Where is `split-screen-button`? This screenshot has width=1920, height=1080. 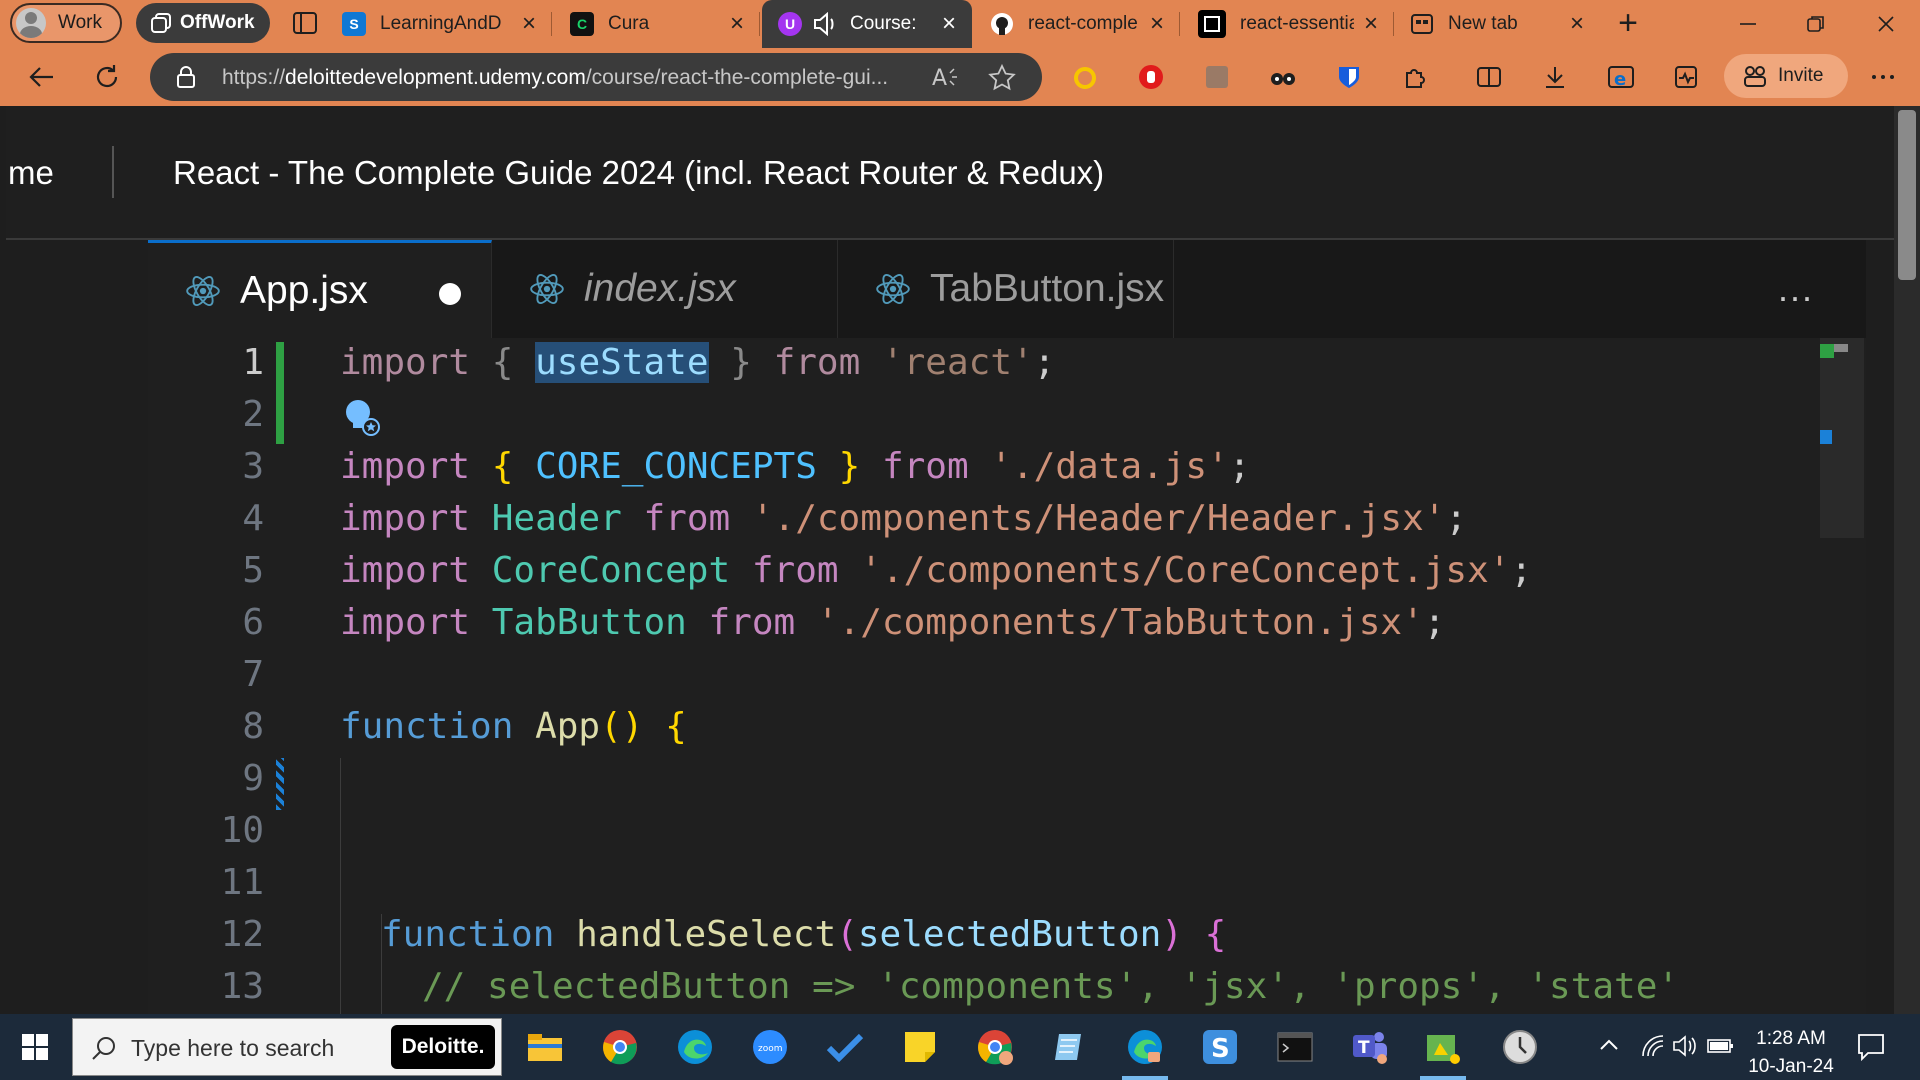
split-screen-button is located at coordinates (1489, 77).